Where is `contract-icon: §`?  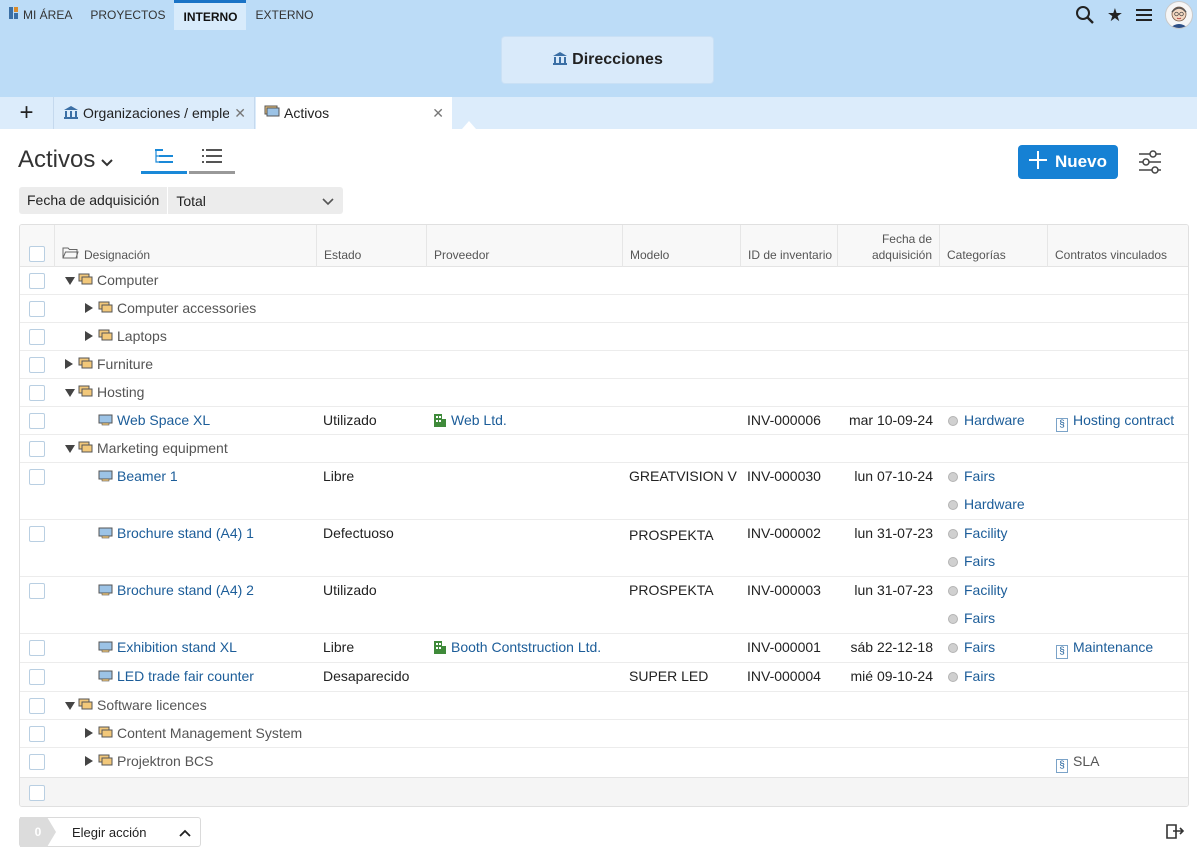
contract-icon: § is located at coordinates (1062, 425).